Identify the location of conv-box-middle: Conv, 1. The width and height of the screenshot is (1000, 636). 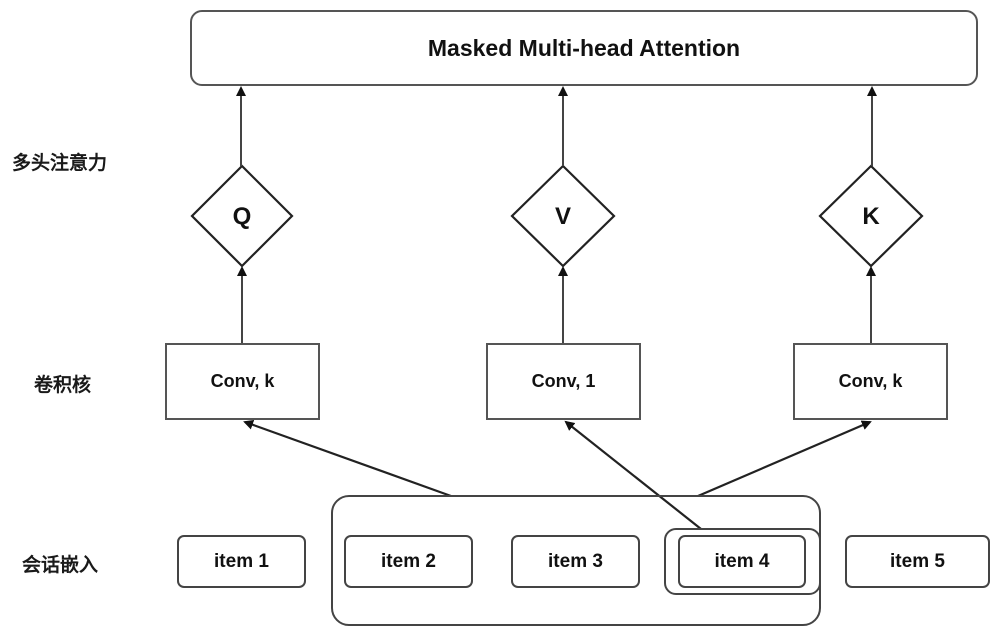
(563, 381).